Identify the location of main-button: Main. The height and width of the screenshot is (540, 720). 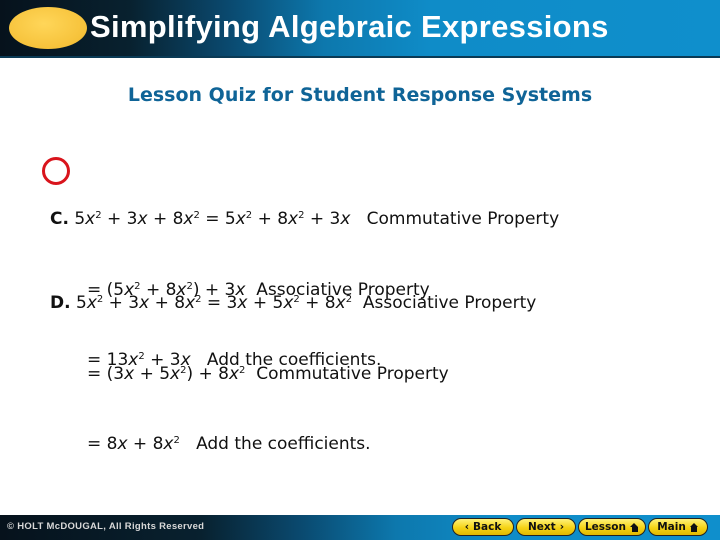
(678, 527).